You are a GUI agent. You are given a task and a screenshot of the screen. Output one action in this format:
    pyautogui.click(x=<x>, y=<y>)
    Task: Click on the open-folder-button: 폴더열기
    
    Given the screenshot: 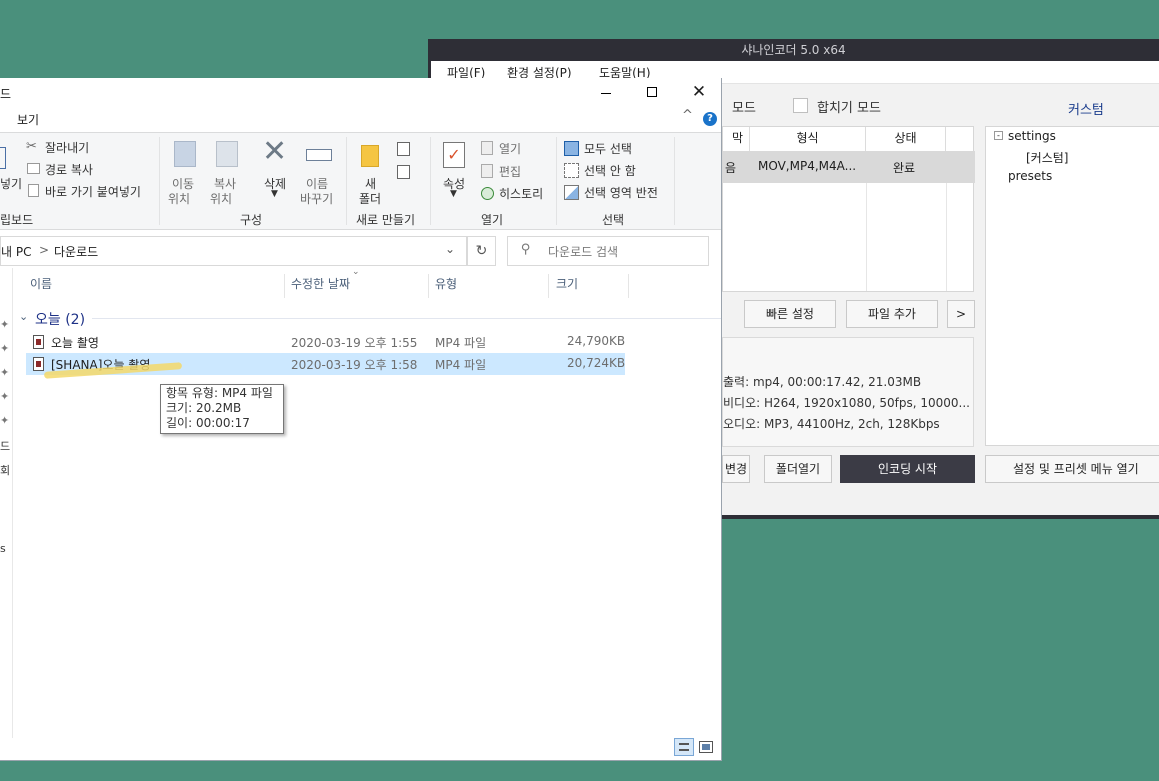 What is the action you would take?
    pyautogui.click(x=798, y=469)
    